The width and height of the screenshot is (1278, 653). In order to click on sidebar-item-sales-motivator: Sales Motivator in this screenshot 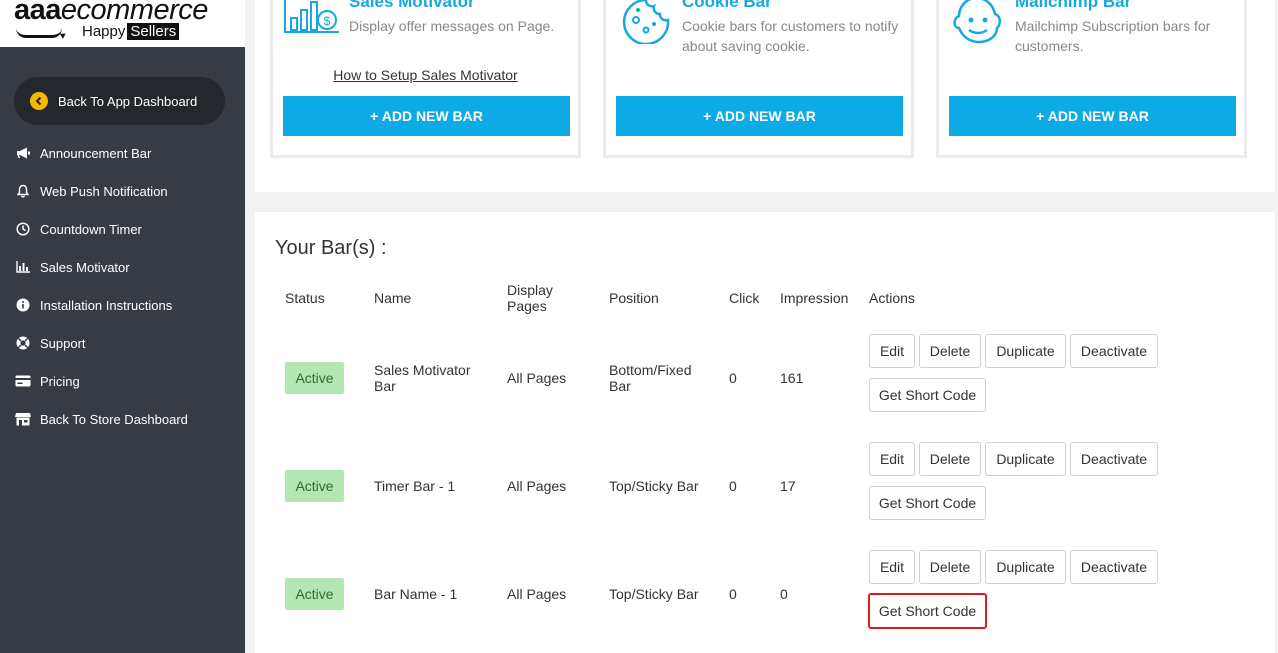, I will do `click(122, 267)`.